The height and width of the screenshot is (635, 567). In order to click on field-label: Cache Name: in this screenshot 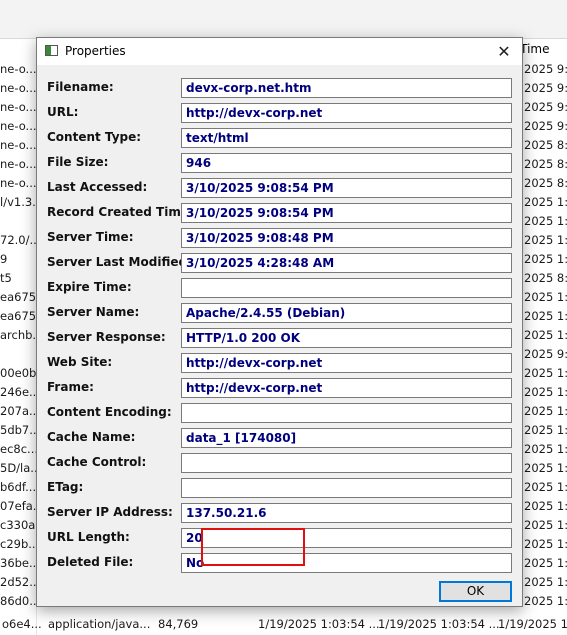, I will do `click(91, 437)`.